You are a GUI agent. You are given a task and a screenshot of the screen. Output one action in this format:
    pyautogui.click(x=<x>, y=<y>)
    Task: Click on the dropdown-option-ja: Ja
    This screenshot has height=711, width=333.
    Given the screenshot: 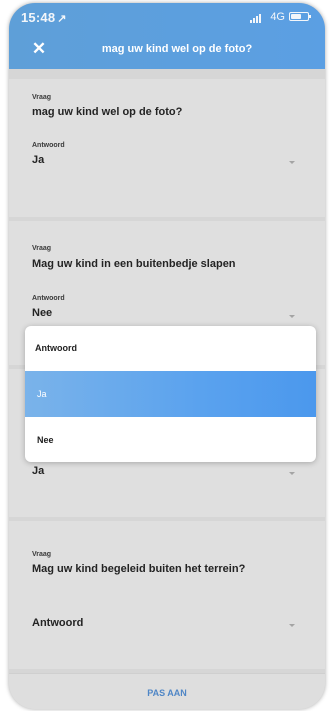 What is the action you would take?
    pyautogui.click(x=170, y=394)
    